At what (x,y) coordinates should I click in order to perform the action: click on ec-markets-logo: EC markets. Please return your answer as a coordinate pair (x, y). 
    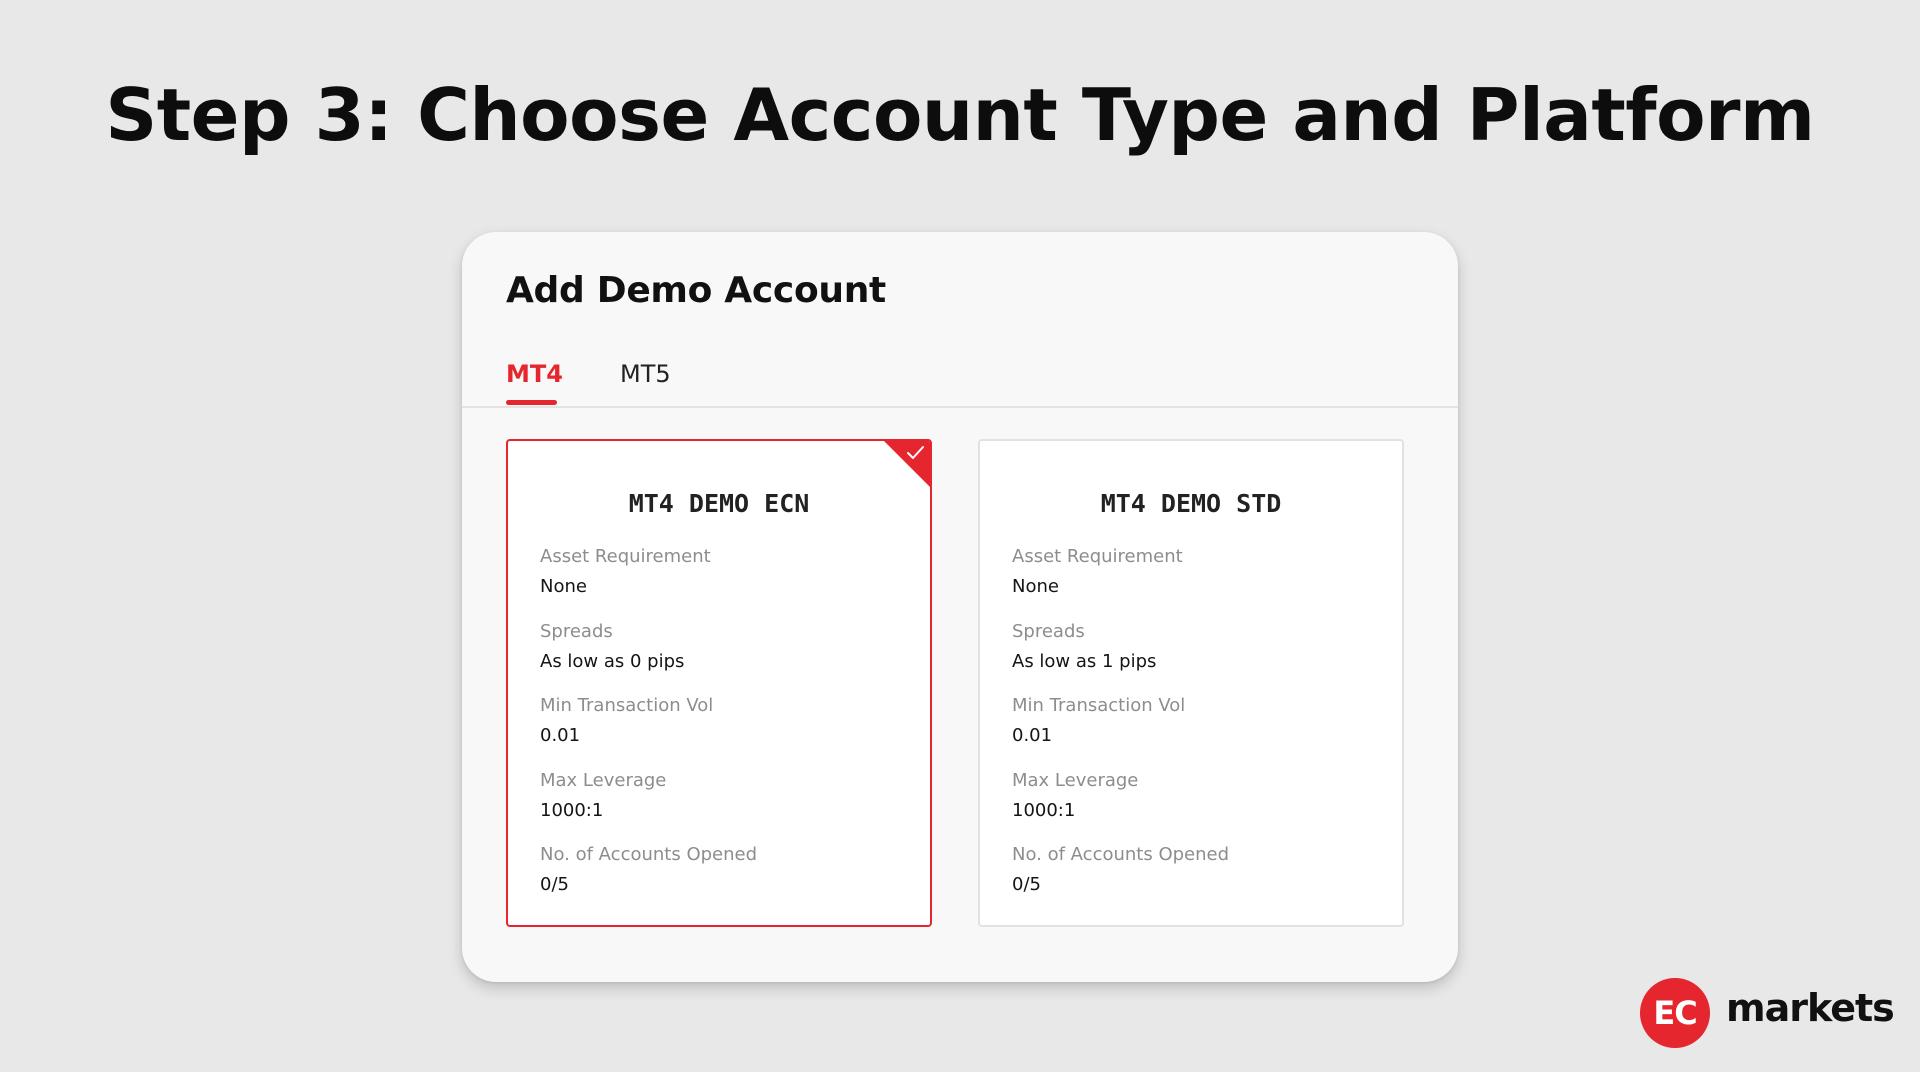
    Looking at the image, I should click on (1767, 1013).